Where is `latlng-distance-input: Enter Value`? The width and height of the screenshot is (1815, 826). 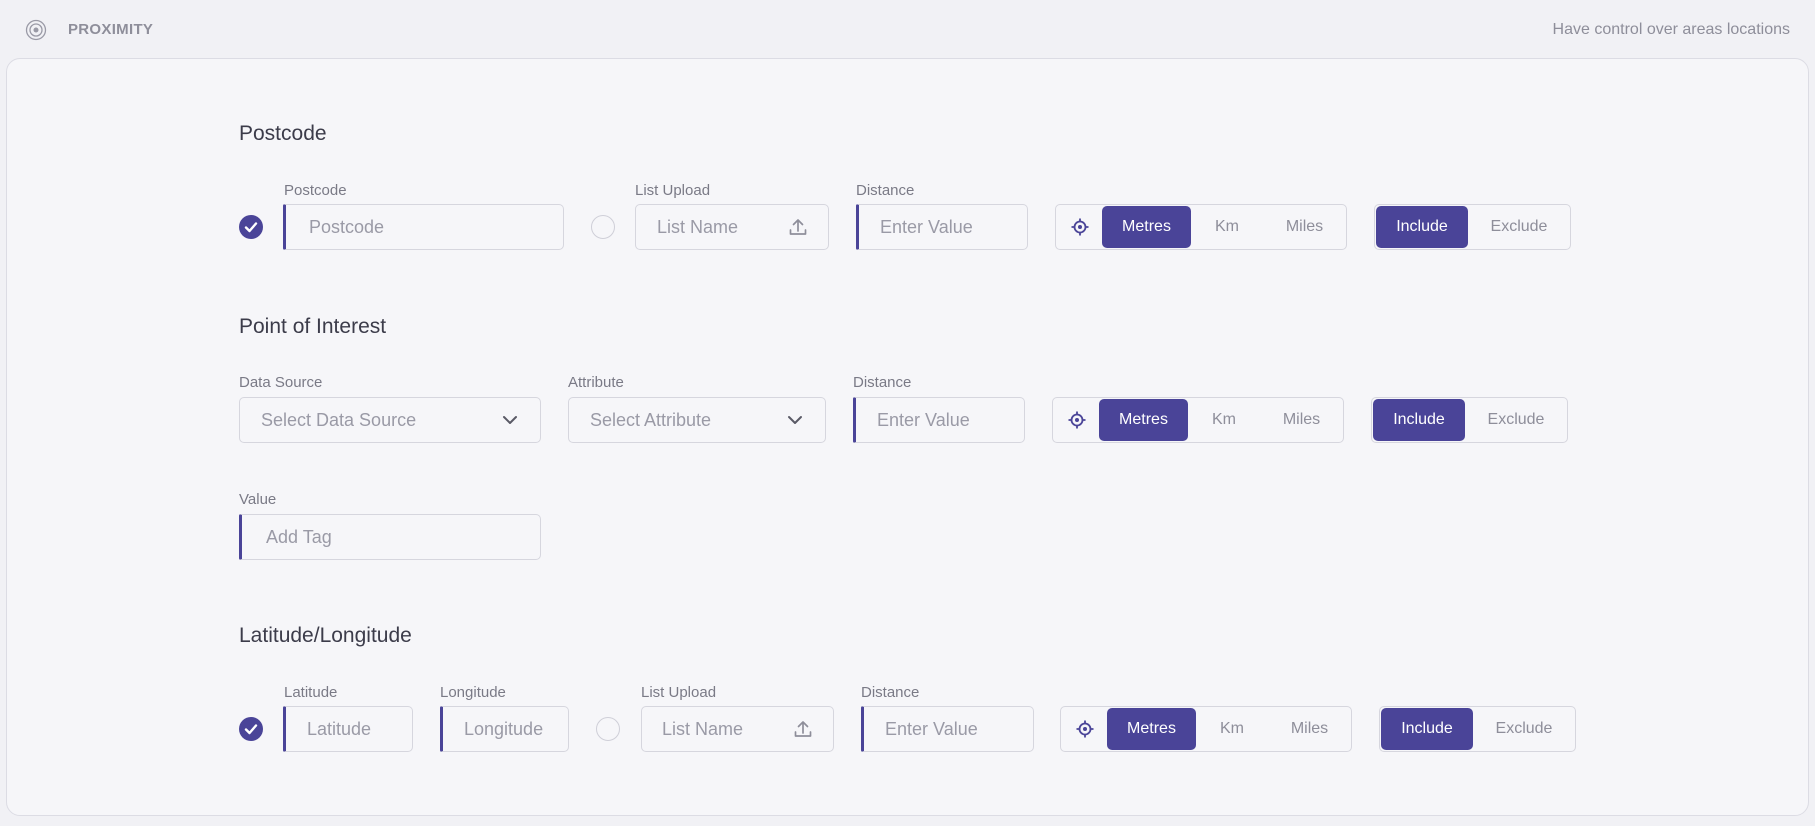 latlng-distance-input: Enter Value is located at coordinates (947, 729).